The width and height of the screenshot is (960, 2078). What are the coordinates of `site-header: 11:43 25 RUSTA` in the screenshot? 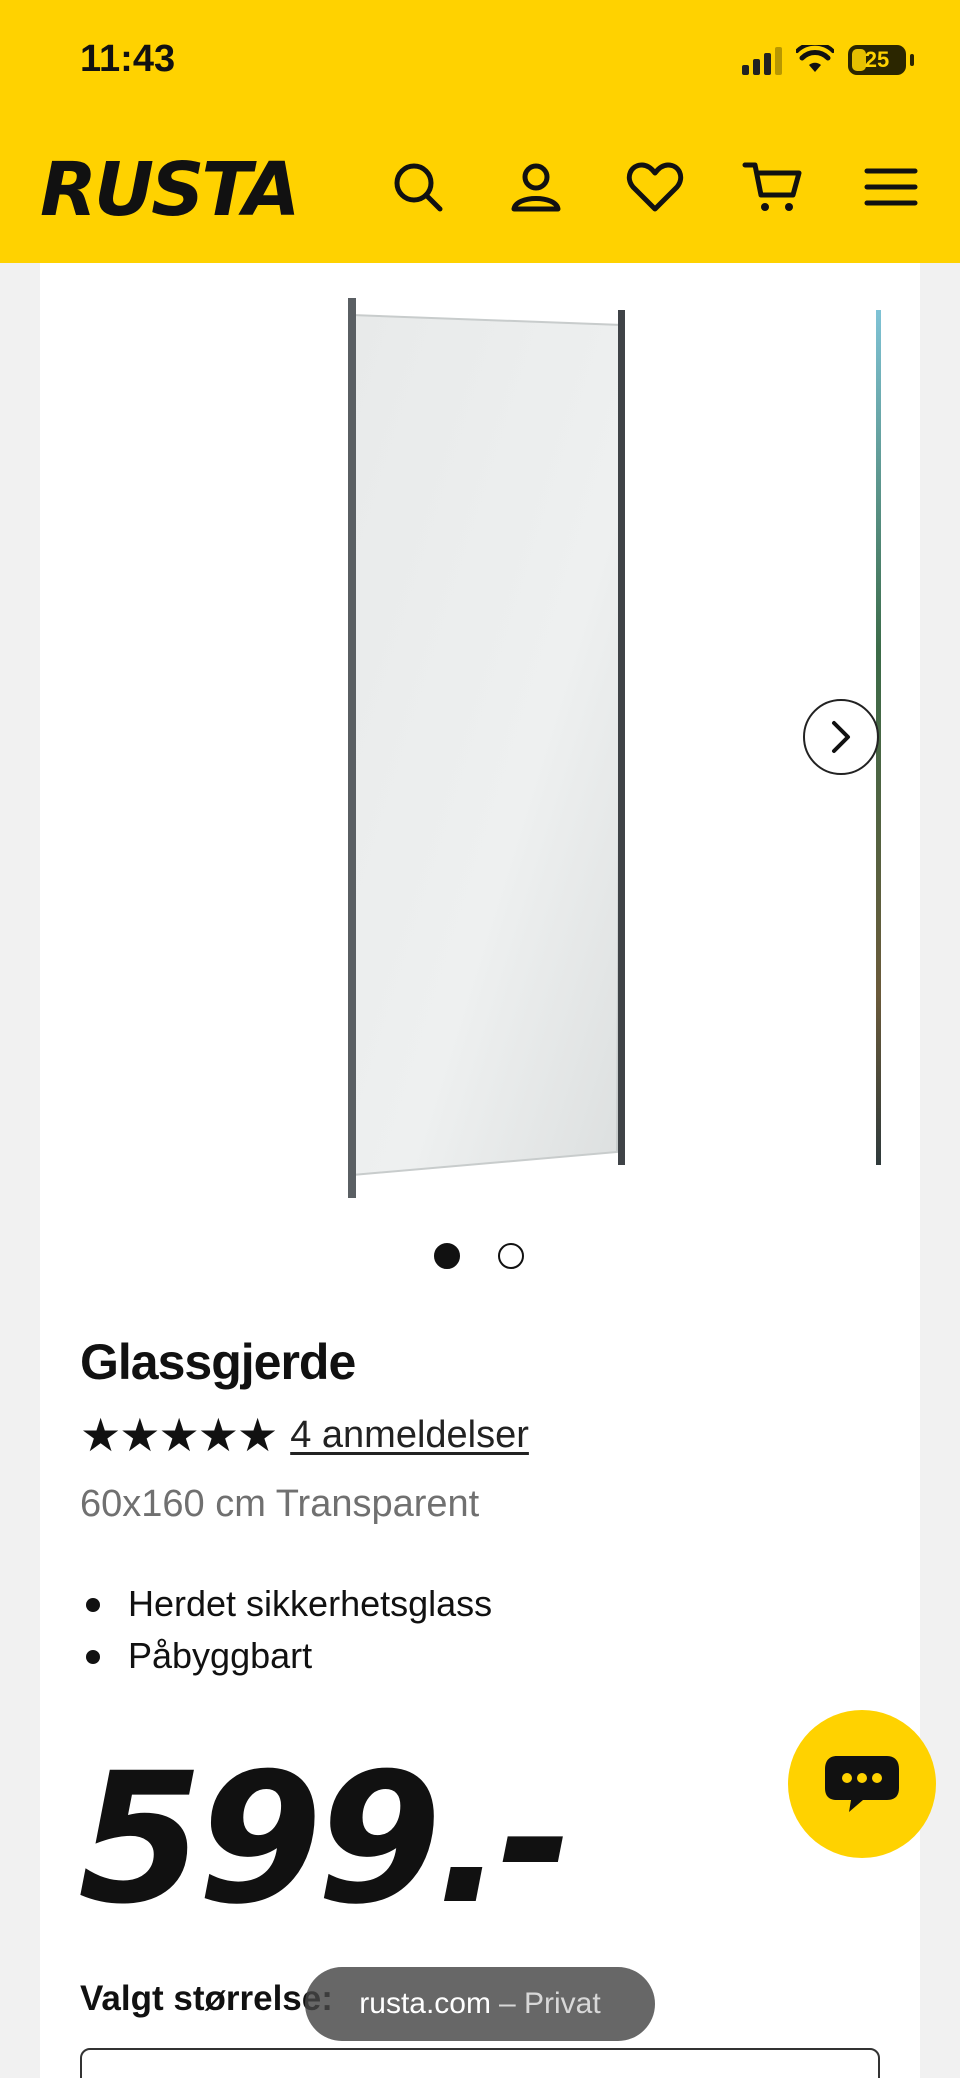 It's located at (480, 131).